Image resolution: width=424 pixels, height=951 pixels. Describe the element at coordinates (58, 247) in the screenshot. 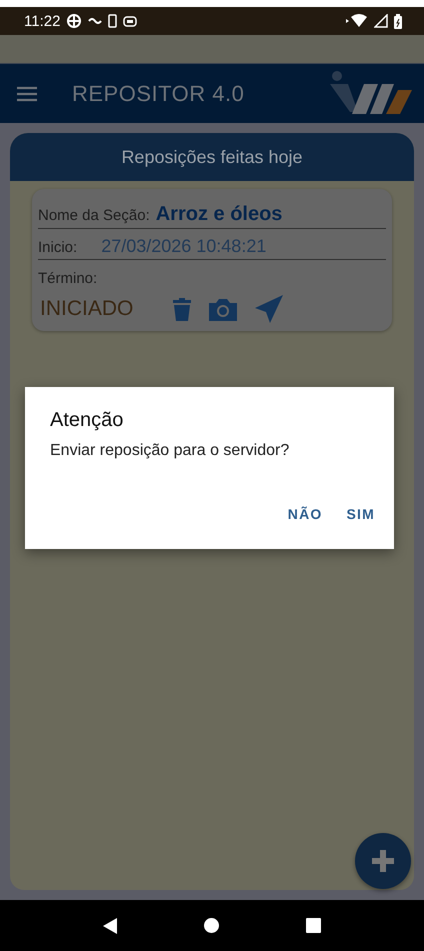

I see `field-label: Inicio:` at that location.